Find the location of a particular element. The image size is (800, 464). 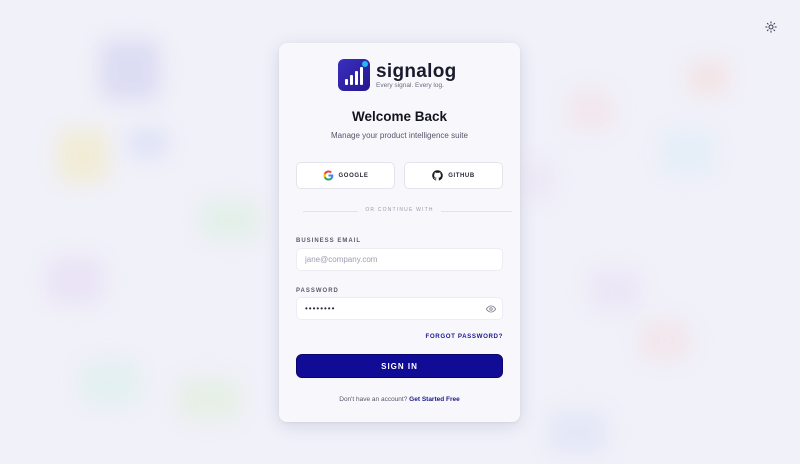

github-signin-button: GITHUB is located at coordinates (453, 175).